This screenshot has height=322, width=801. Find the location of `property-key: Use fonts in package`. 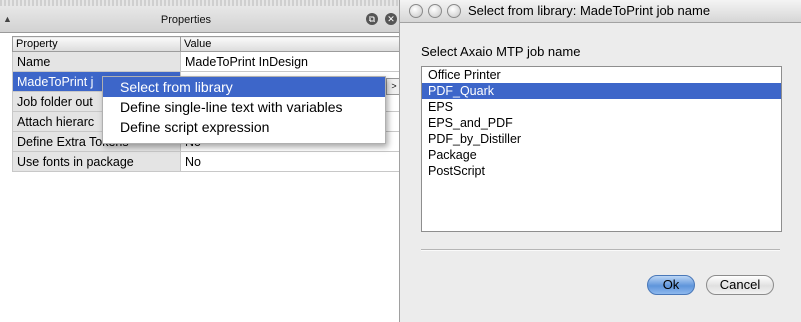

property-key: Use fonts in package is located at coordinates (96, 161).